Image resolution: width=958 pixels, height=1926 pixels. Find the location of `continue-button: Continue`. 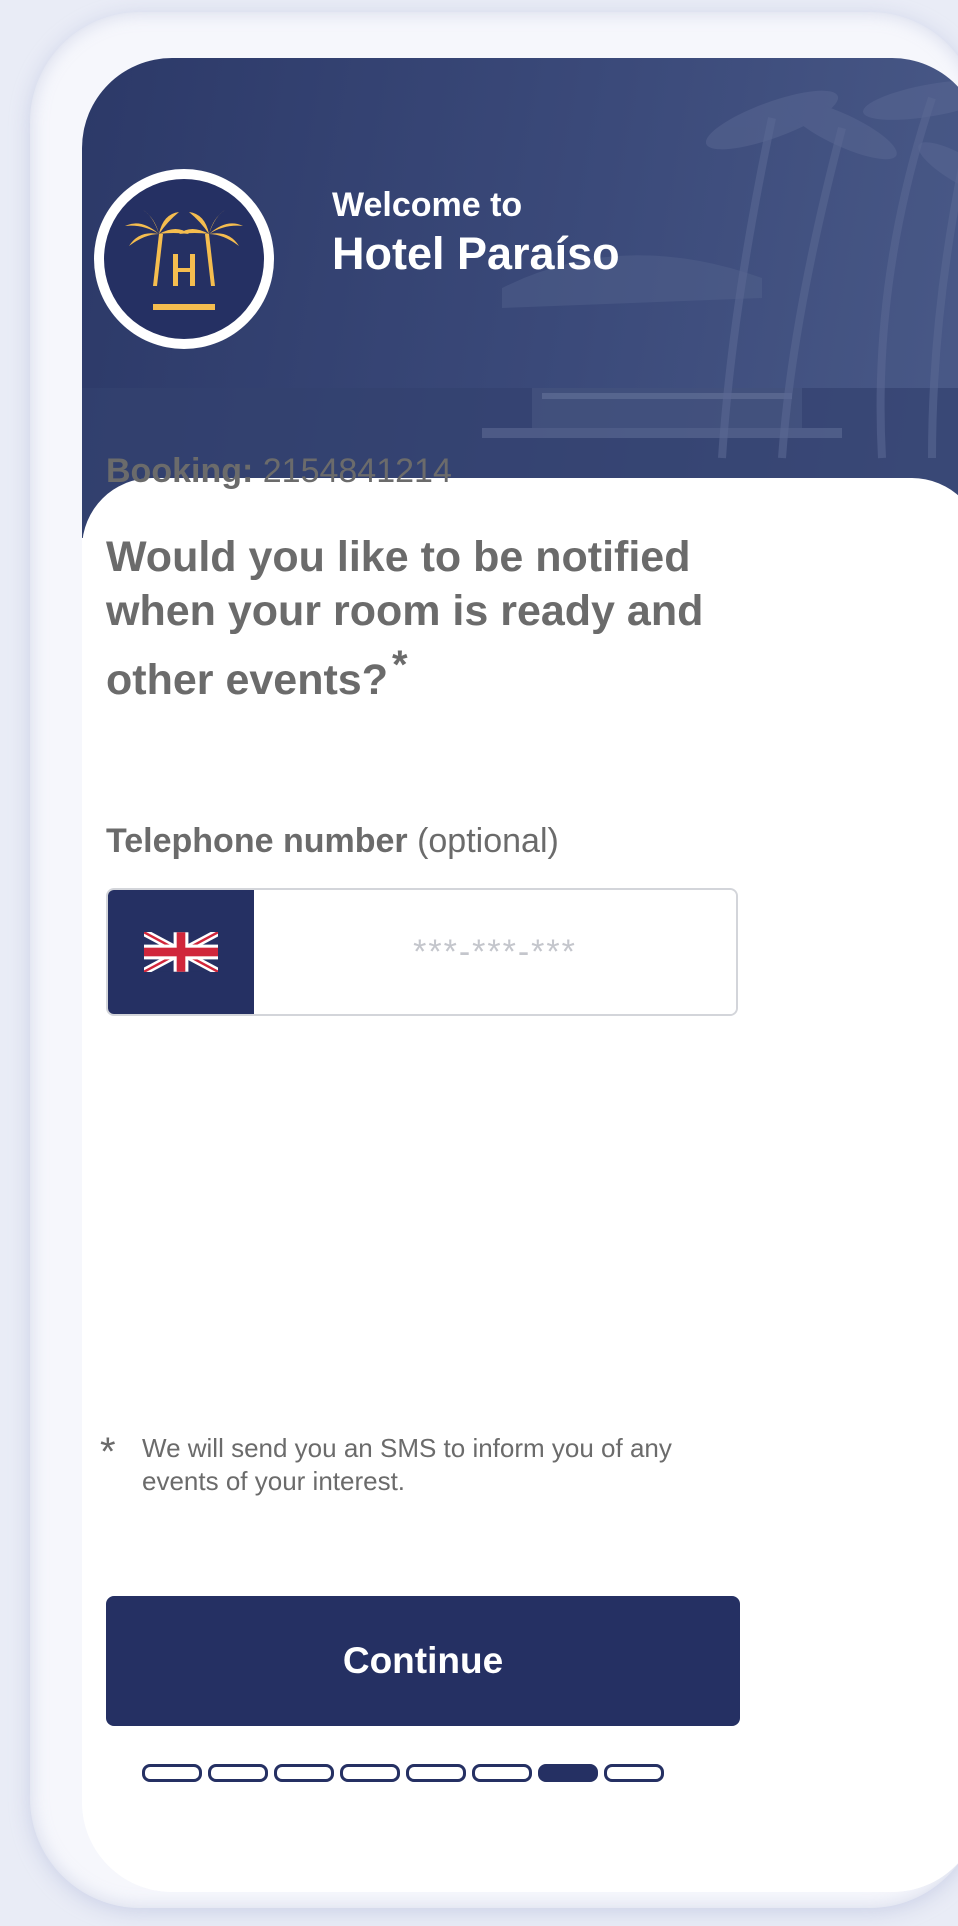

continue-button: Continue is located at coordinates (423, 1661).